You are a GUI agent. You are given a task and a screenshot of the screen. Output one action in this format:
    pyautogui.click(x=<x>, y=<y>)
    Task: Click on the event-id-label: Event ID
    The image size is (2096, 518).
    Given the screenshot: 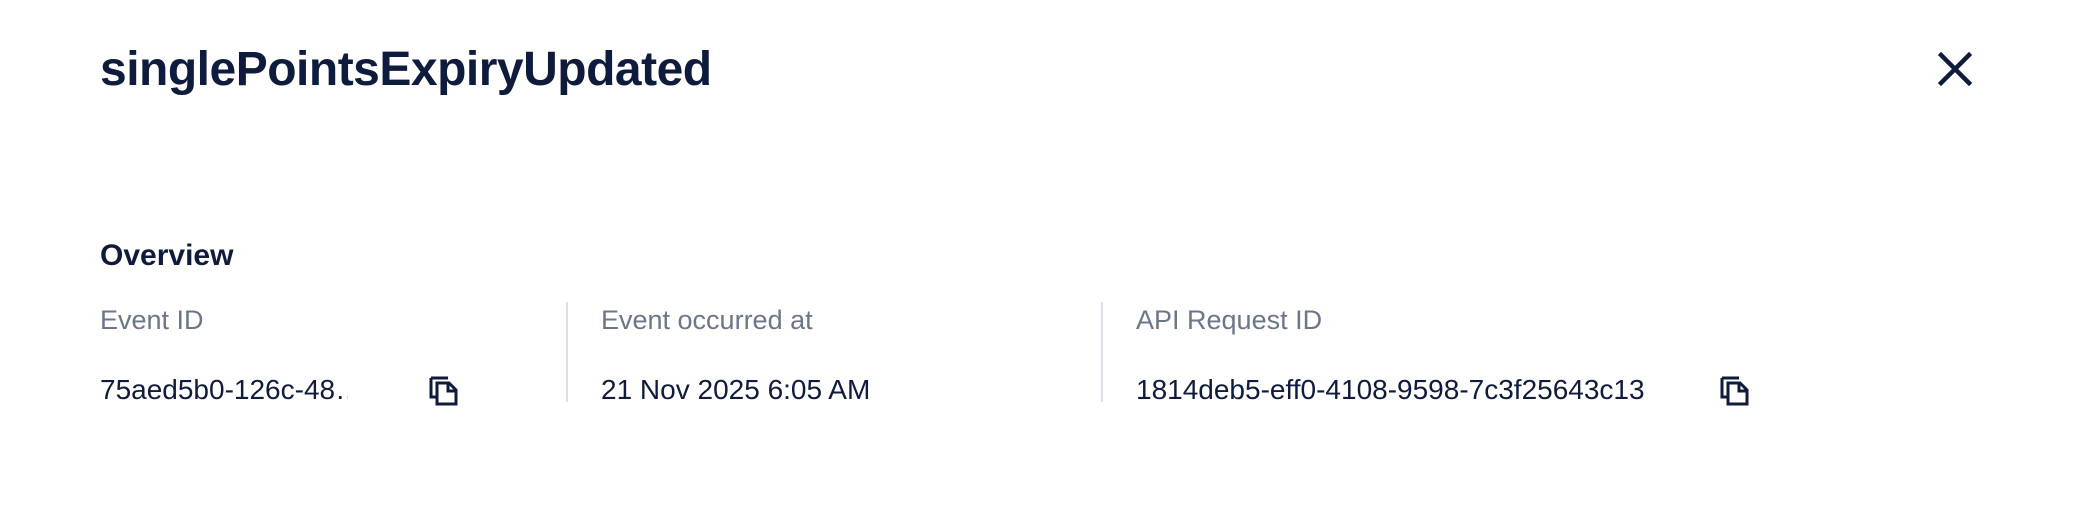 What is the action you would take?
    pyautogui.click(x=152, y=320)
    